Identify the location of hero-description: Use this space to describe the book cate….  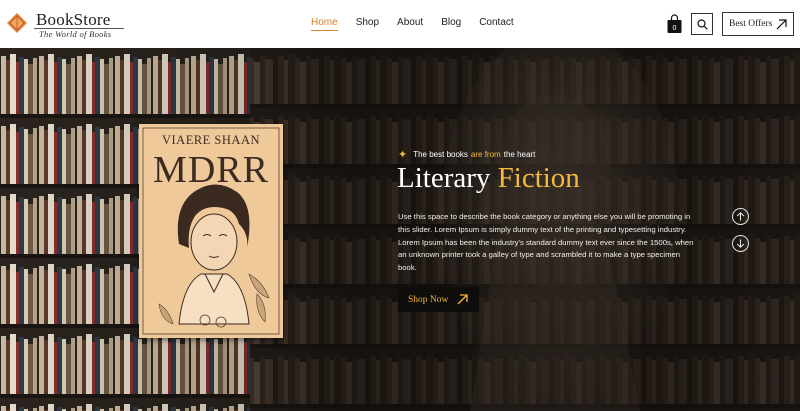
(546, 242).